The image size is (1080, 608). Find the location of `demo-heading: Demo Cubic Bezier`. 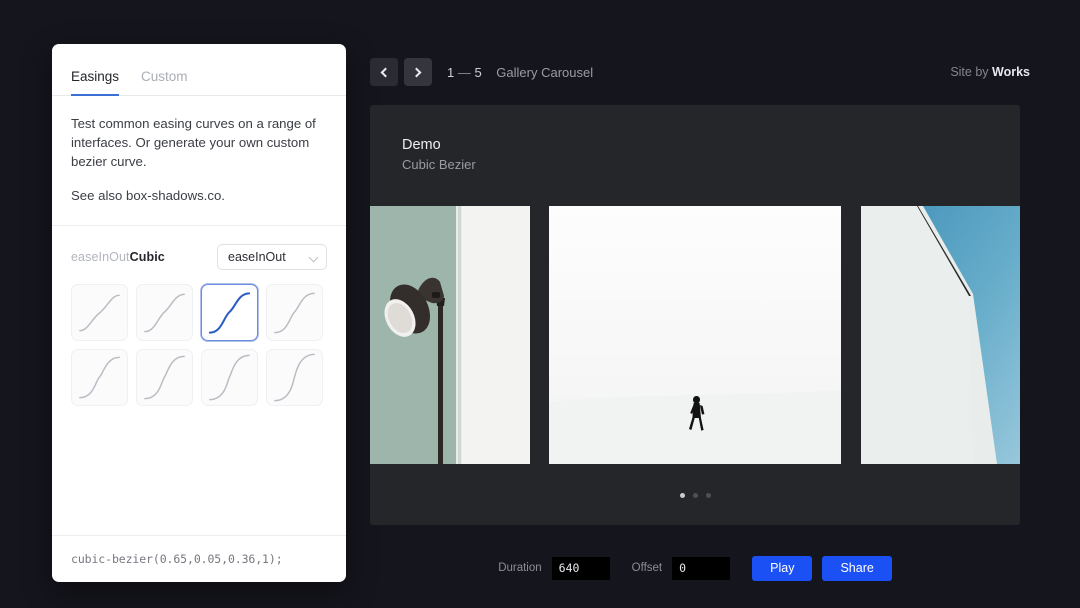

demo-heading: Demo Cubic Bezier is located at coordinates (439, 155).